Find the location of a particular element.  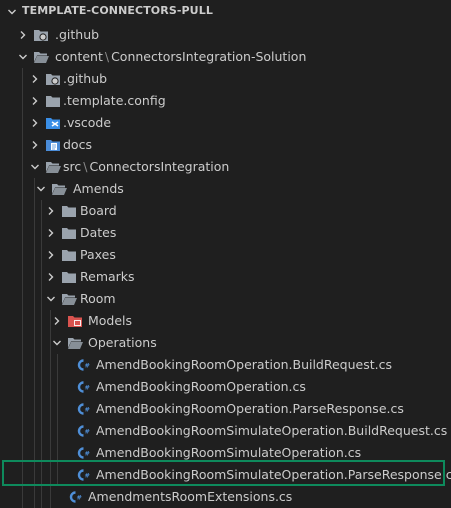

tree-item-label: Remarks is located at coordinates (107, 276).